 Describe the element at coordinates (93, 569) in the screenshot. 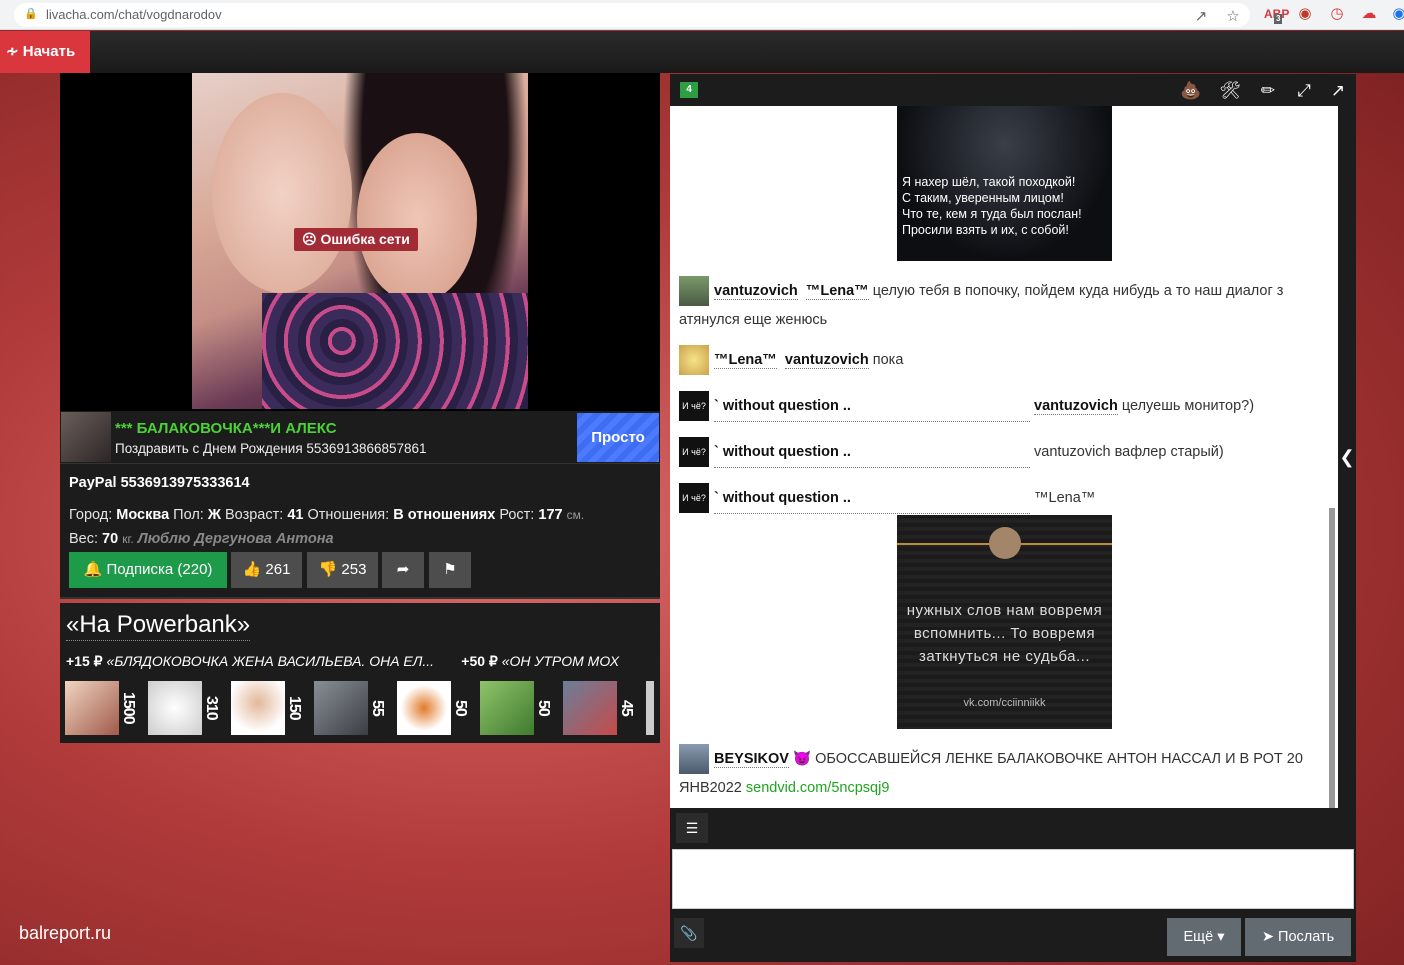

I see `bell-icon: 🔔` at that location.